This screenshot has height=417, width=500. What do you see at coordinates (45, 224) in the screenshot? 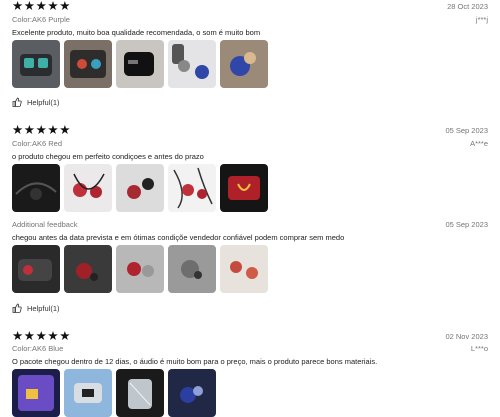
I see `additional-feedback-label: Additional feedback` at bounding box center [45, 224].